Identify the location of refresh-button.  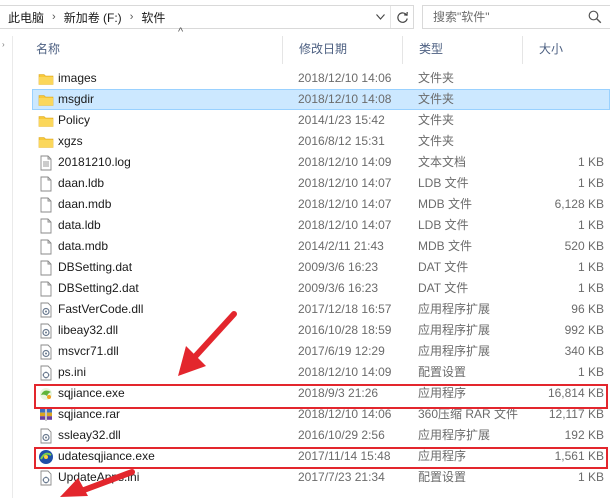
(401, 17).